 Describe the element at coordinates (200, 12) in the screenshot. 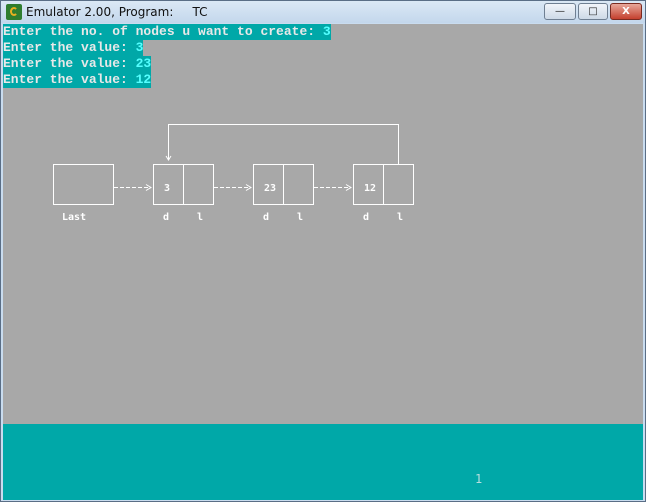

I see `program-name: TC` at that location.